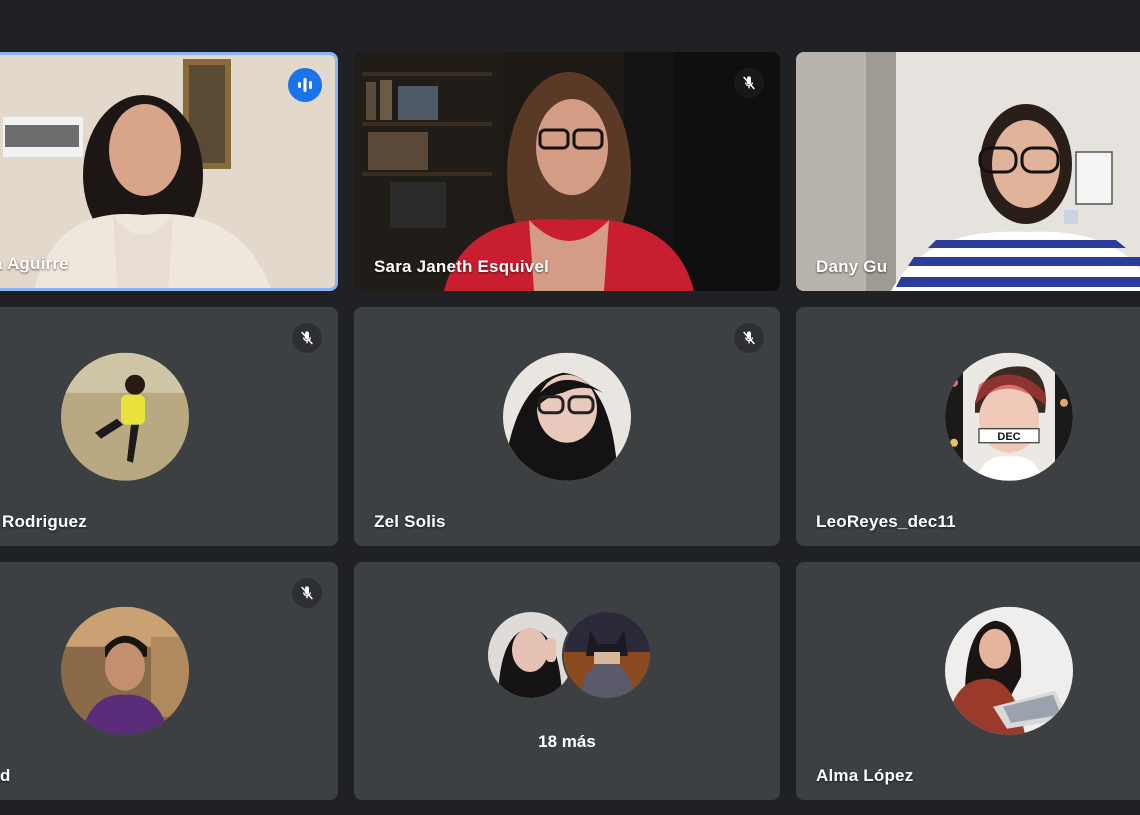 This screenshot has height=815, width=1140. I want to click on audio-bars-icon, so click(305, 85).